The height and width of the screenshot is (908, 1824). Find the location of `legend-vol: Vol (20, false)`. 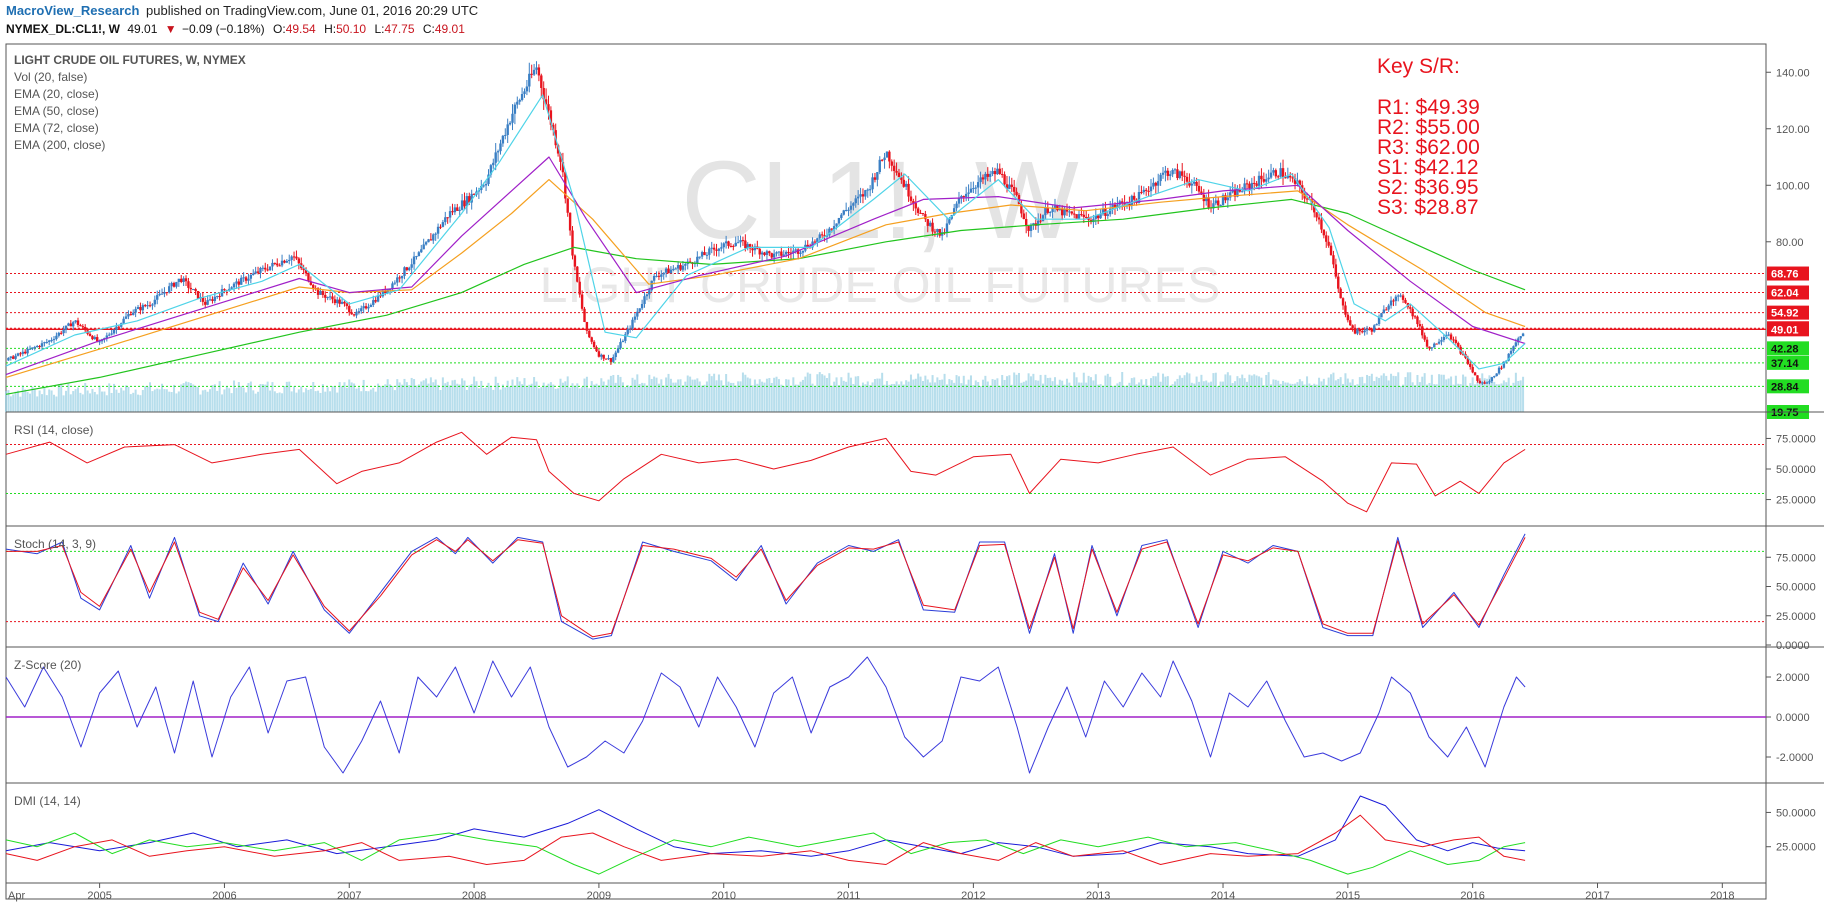

legend-vol: Vol (20, false) is located at coordinates (50, 77).